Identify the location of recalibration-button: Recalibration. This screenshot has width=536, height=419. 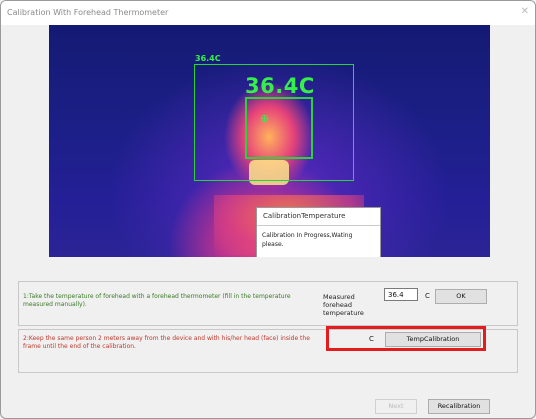
(459, 406).